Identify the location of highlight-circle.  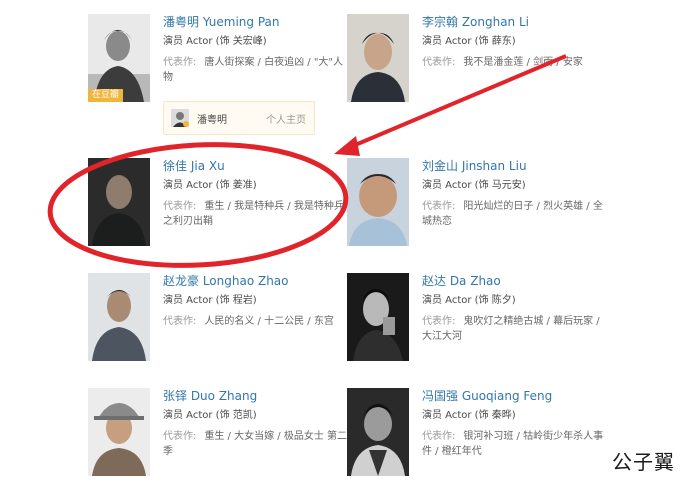
(198, 205).